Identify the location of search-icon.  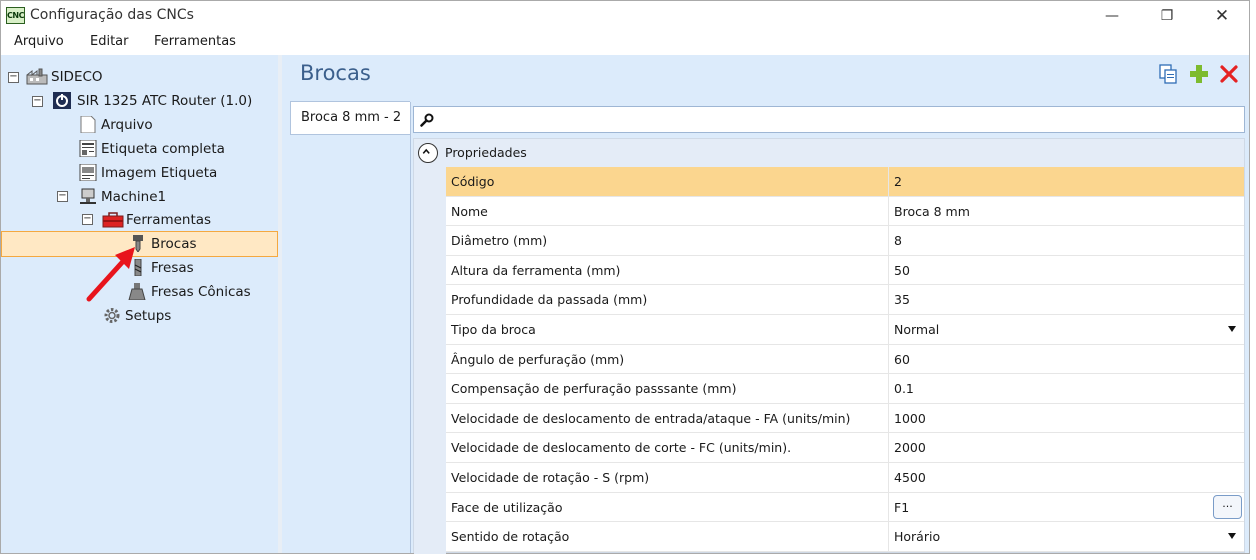
(427, 120).